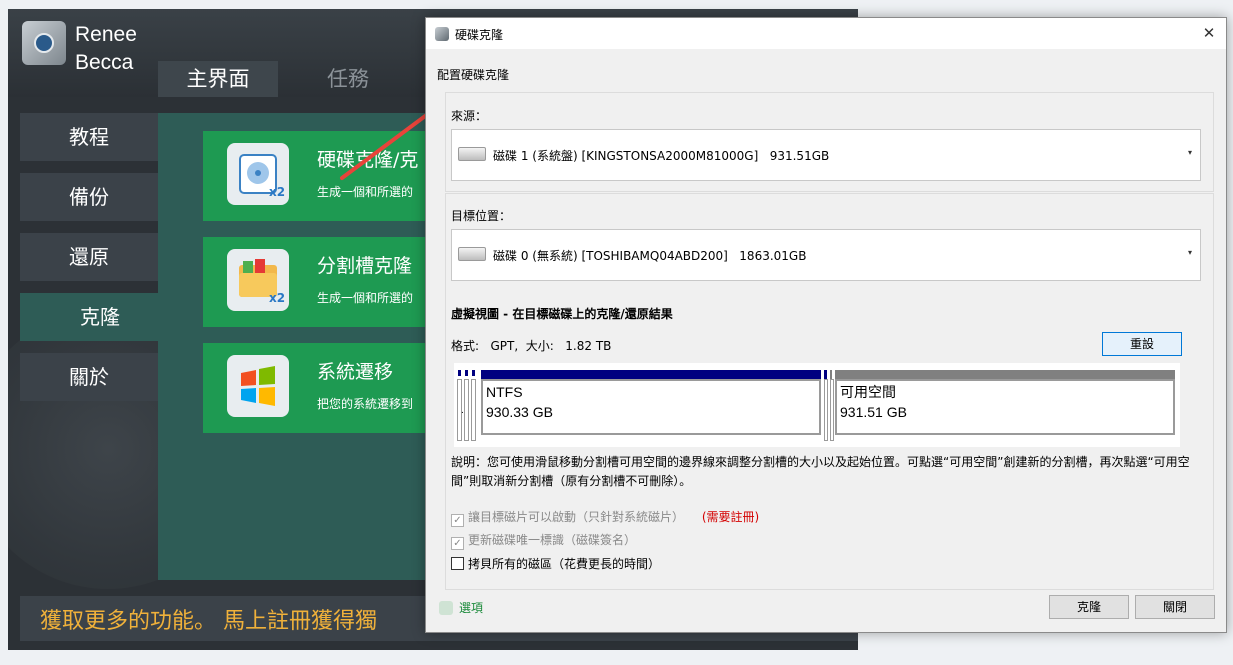 Image resolution: width=1233 pixels, height=665 pixels. Describe the element at coordinates (504, 392) in the screenshot. I see `ntfs-fs: NTFS` at that location.